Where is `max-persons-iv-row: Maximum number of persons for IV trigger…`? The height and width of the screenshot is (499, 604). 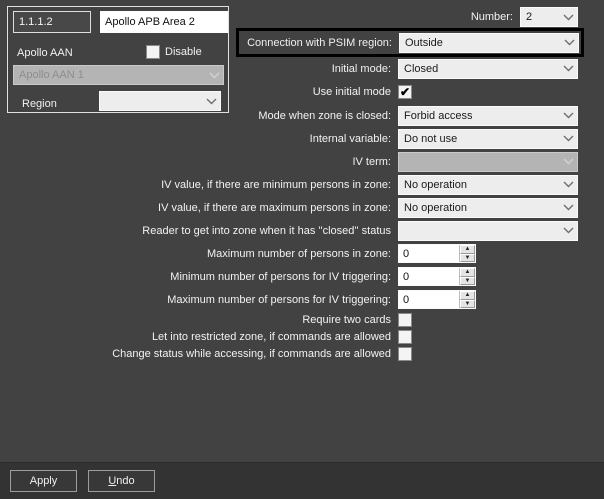 max-persons-iv-row: Maximum number of persons for IV trigger… is located at coordinates (292, 299).